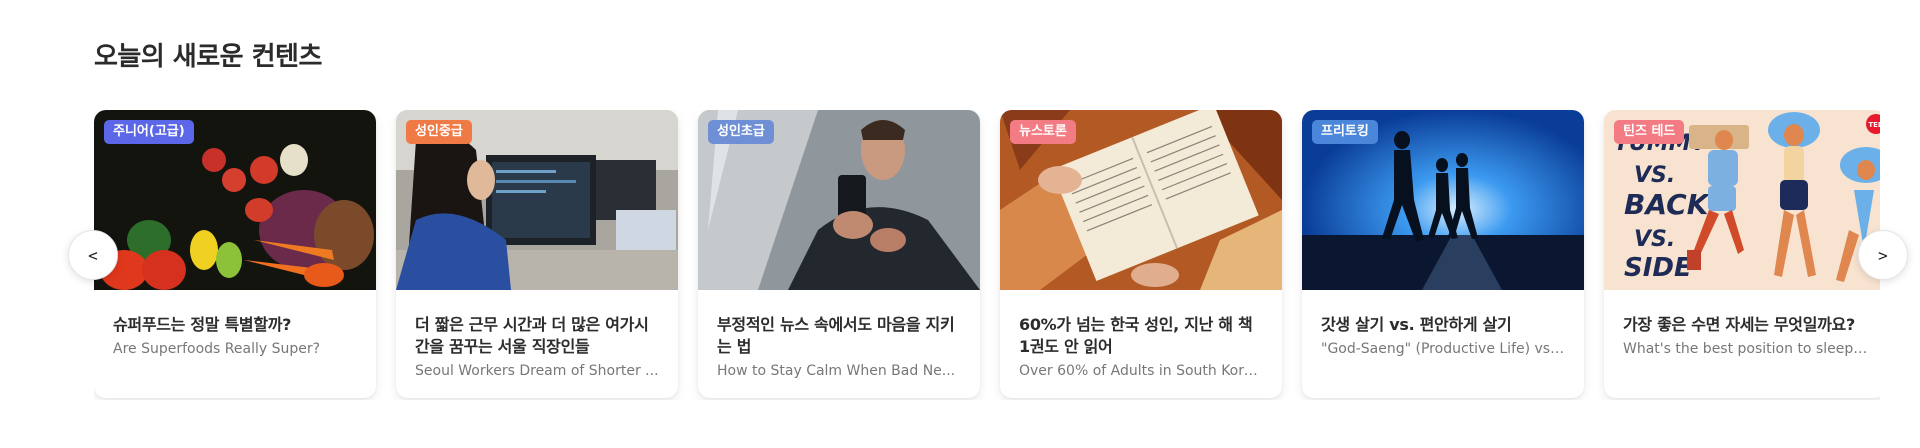 This screenshot has width=1920, height=448. I want to click on card-thumbnail-sleep: TUMMY VS. BACK VS. SIDE, so click(1742, 200).